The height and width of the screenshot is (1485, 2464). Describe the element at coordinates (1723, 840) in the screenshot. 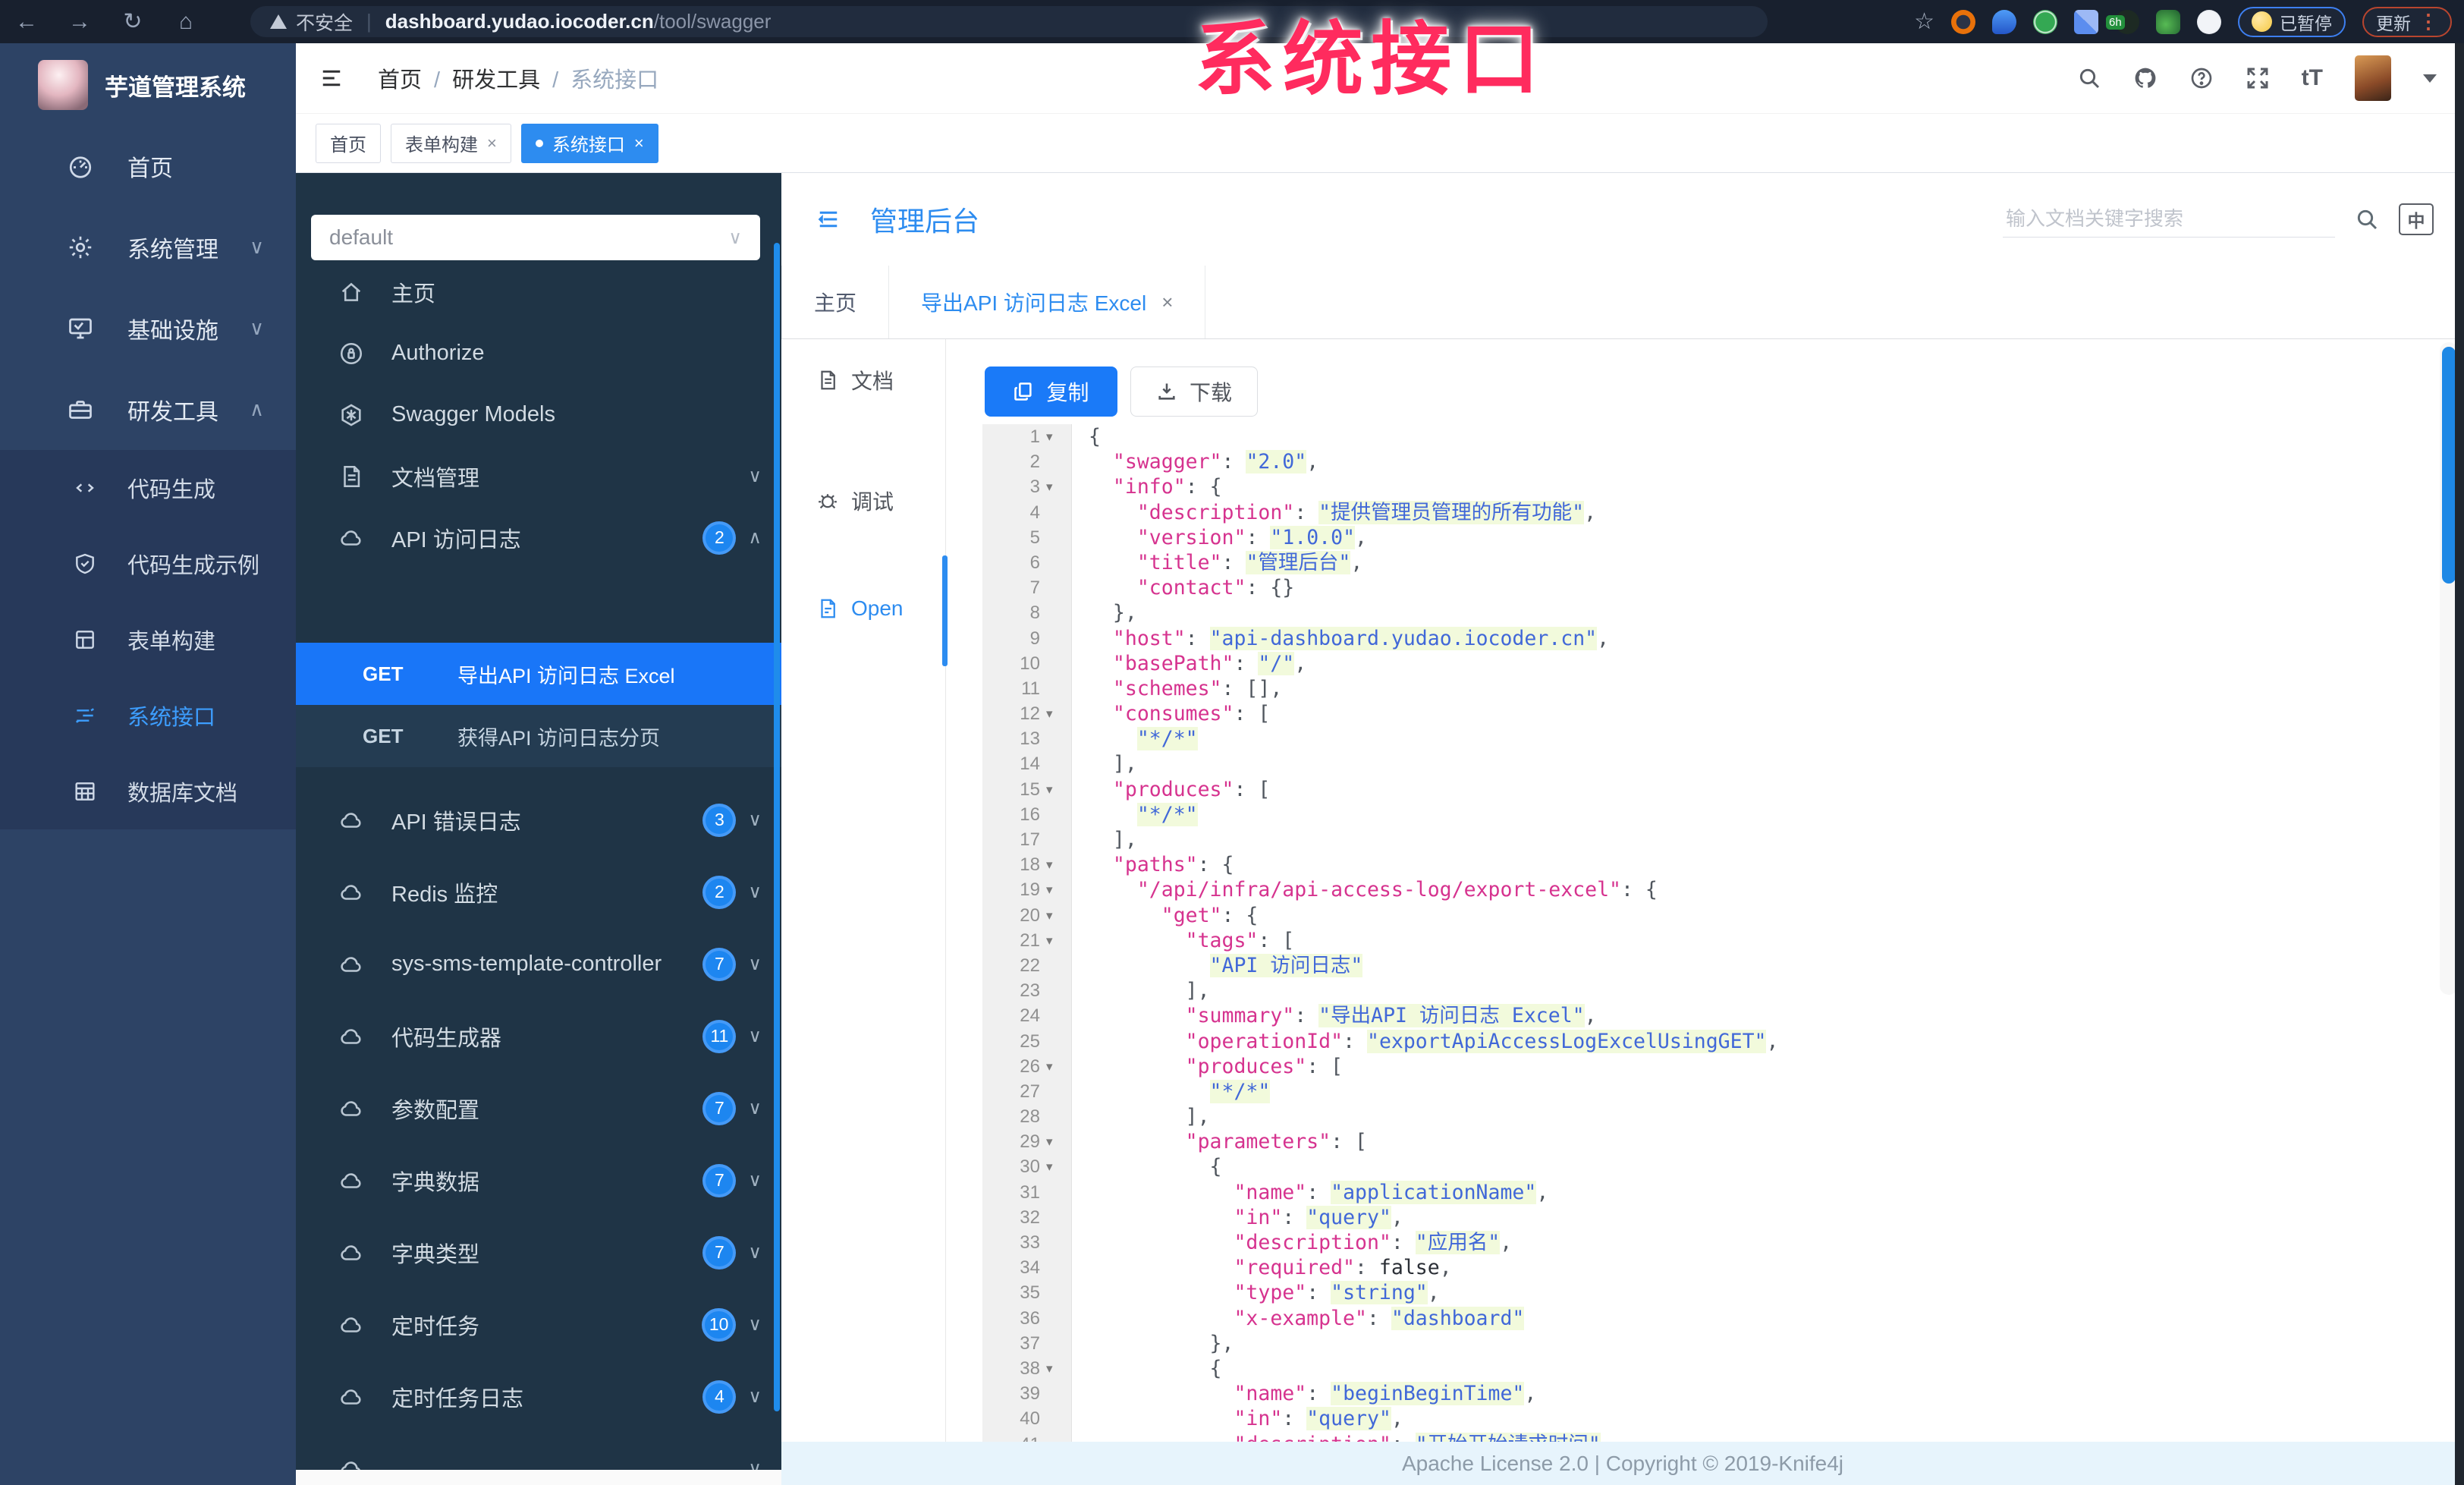

I see `code-line: 17 ],` at that location.